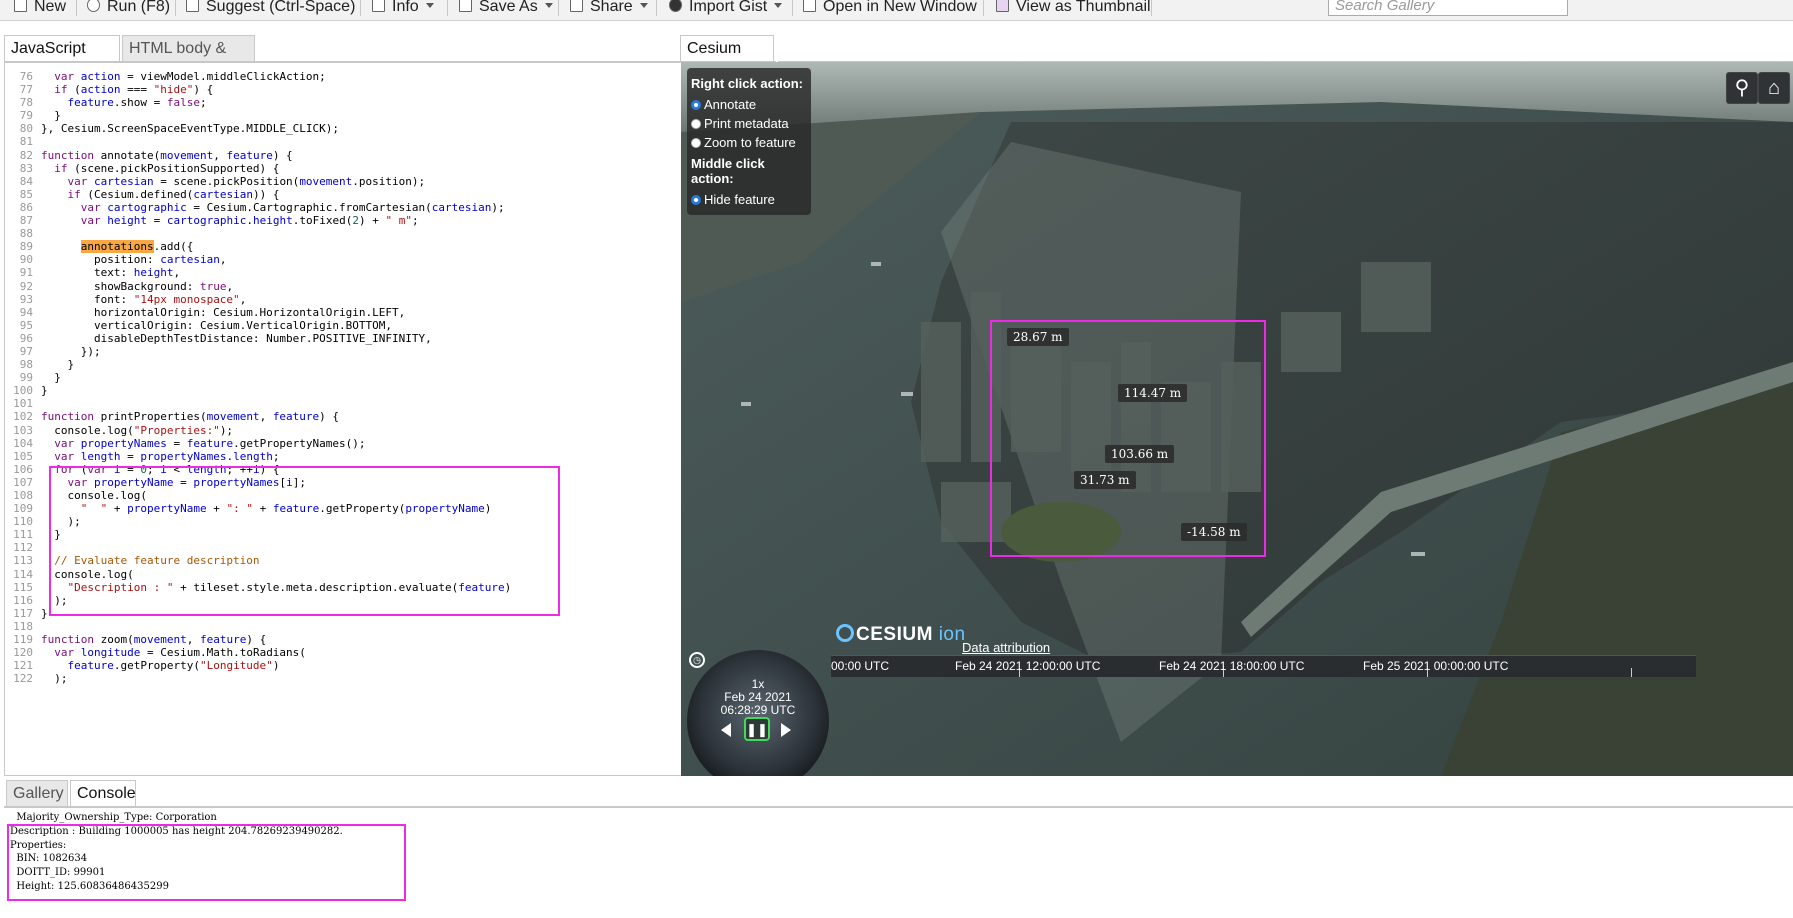 The width and height of the screenshot is (1793, 918). What do you see at coordinates (1232, 666) in the screenshot?
I see `timeline-label: Feb 24 2021 18:00:00 UTC` at bounding box center [1232, 666].